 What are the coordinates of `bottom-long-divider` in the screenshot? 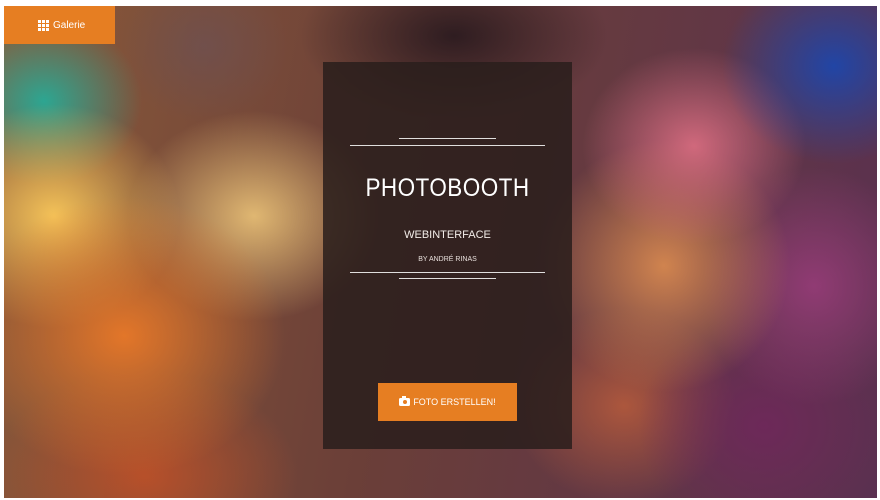 It's located at (447, 272).